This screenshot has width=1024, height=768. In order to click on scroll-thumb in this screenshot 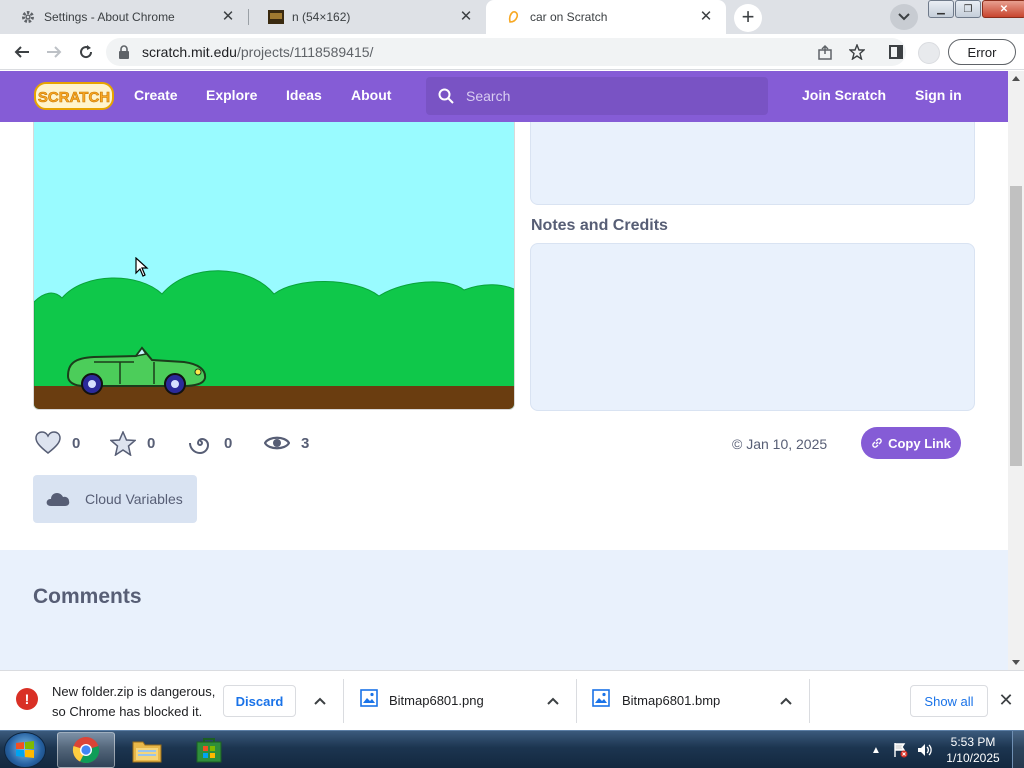, I will do `click(1016, 326)`.